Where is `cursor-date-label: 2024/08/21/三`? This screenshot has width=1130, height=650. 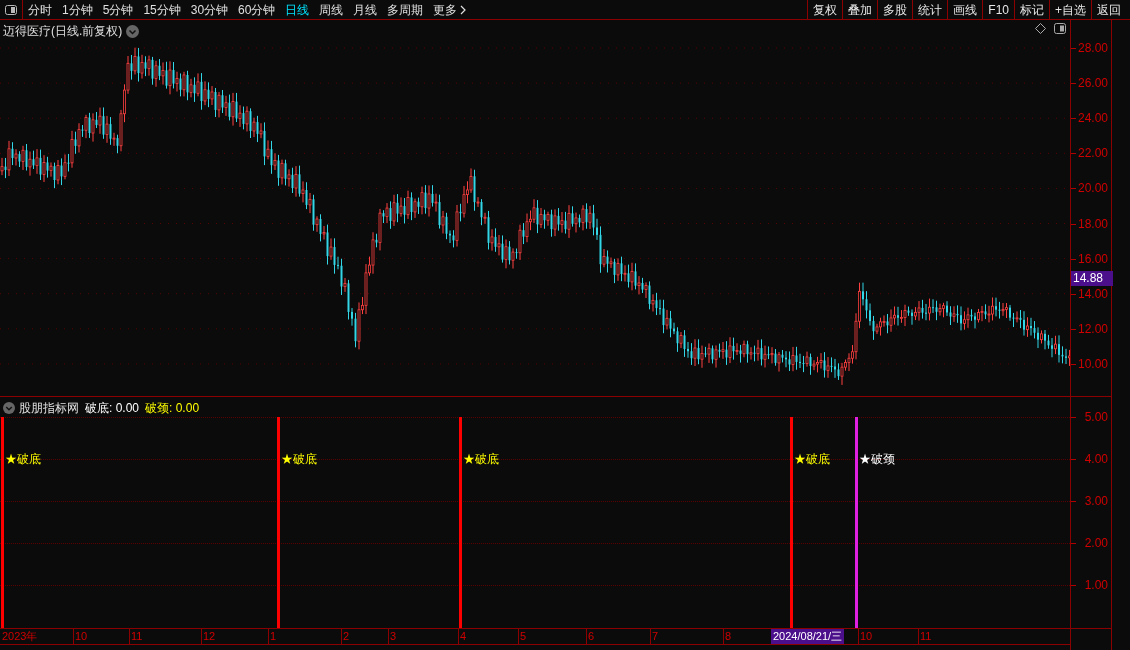
cursor-date-label: 2024/08/21/三 is located at coordinates (808, 636).